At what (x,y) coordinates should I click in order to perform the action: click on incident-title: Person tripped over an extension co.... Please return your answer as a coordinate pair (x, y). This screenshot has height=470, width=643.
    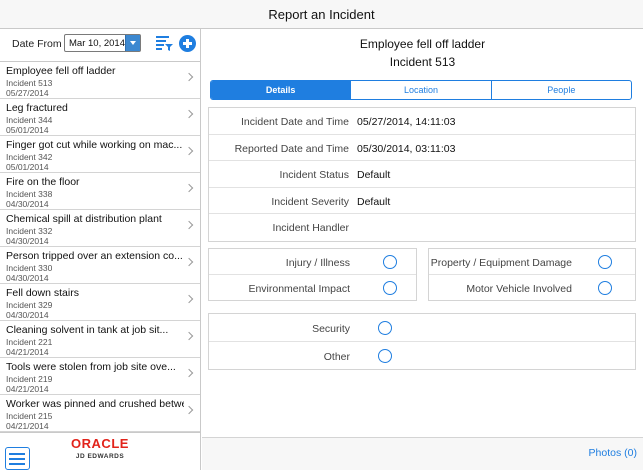
    Looking at the image, I should click on (94, 256).